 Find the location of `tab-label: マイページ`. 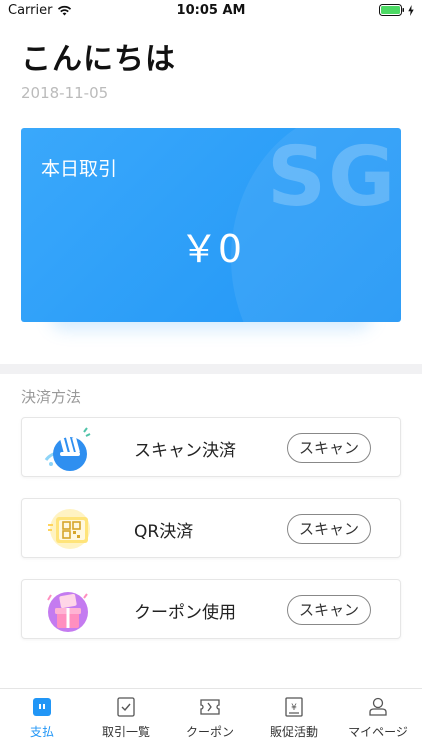

tab-label: マイページ is located at coordinates (378, 732).